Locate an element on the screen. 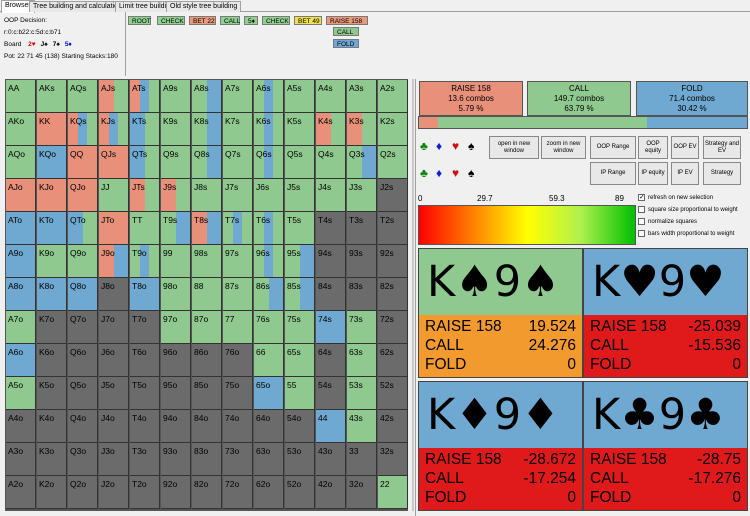 The width and height of the screenshot is (750, 516). hand-cell: Q3s is located at coordinates (362, 162).